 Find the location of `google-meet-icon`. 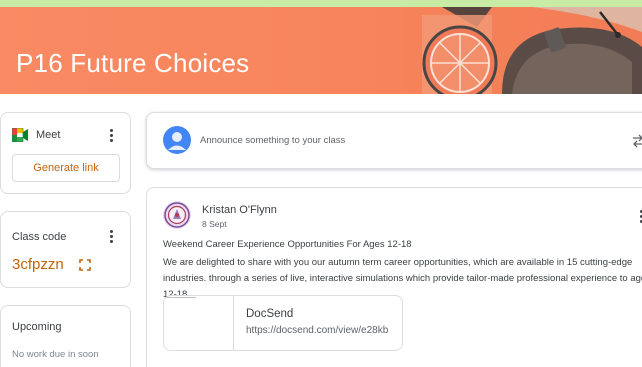

google-meet-icon is located at coordinates (20, 135).